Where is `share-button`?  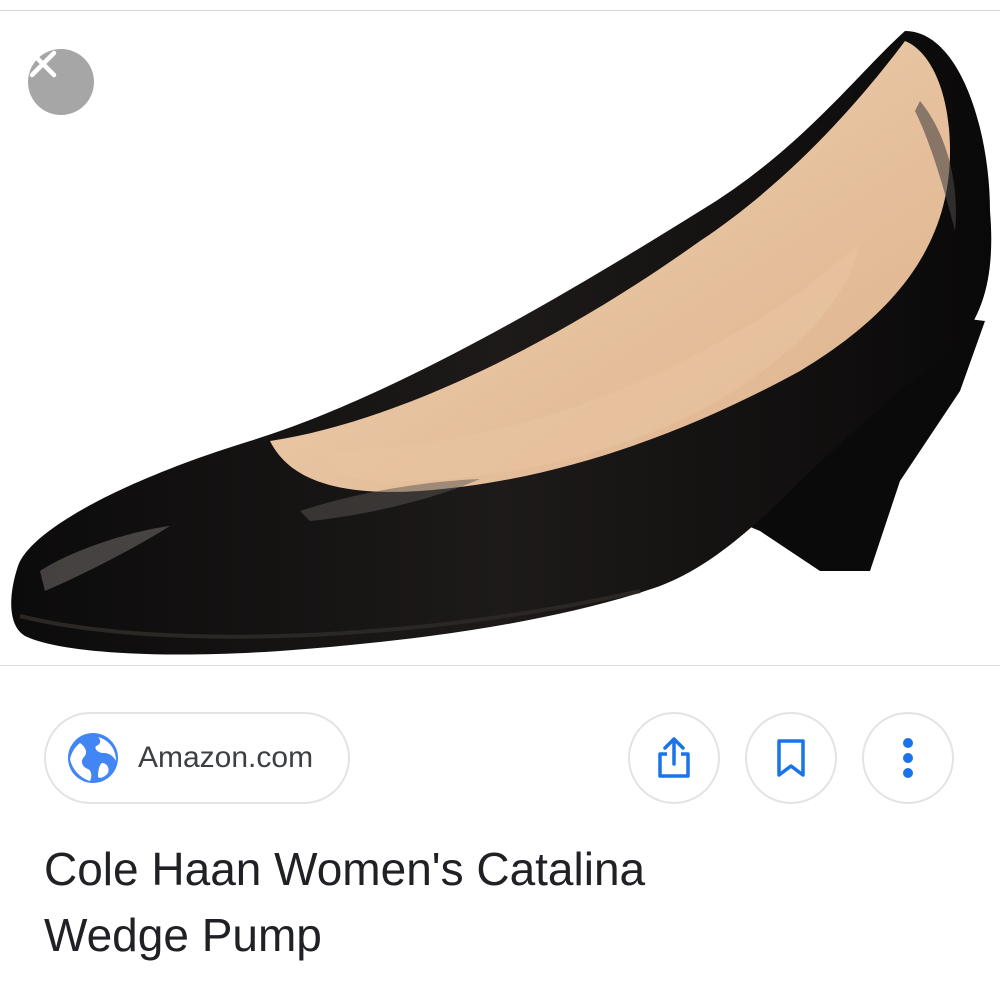
share-button is located at coordinates (674, 758).